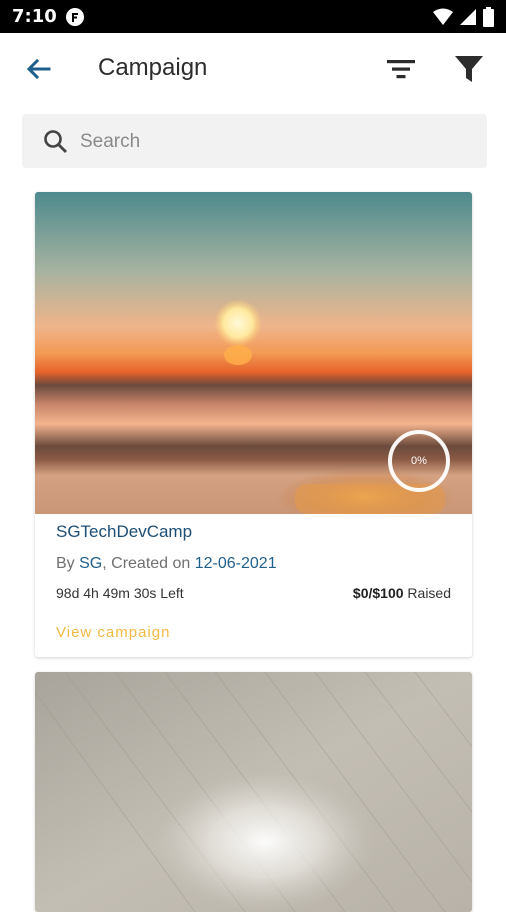 This screenshot has width=506, height=912. I want to click on created-date: 12-06-2021, so click(235, 563).